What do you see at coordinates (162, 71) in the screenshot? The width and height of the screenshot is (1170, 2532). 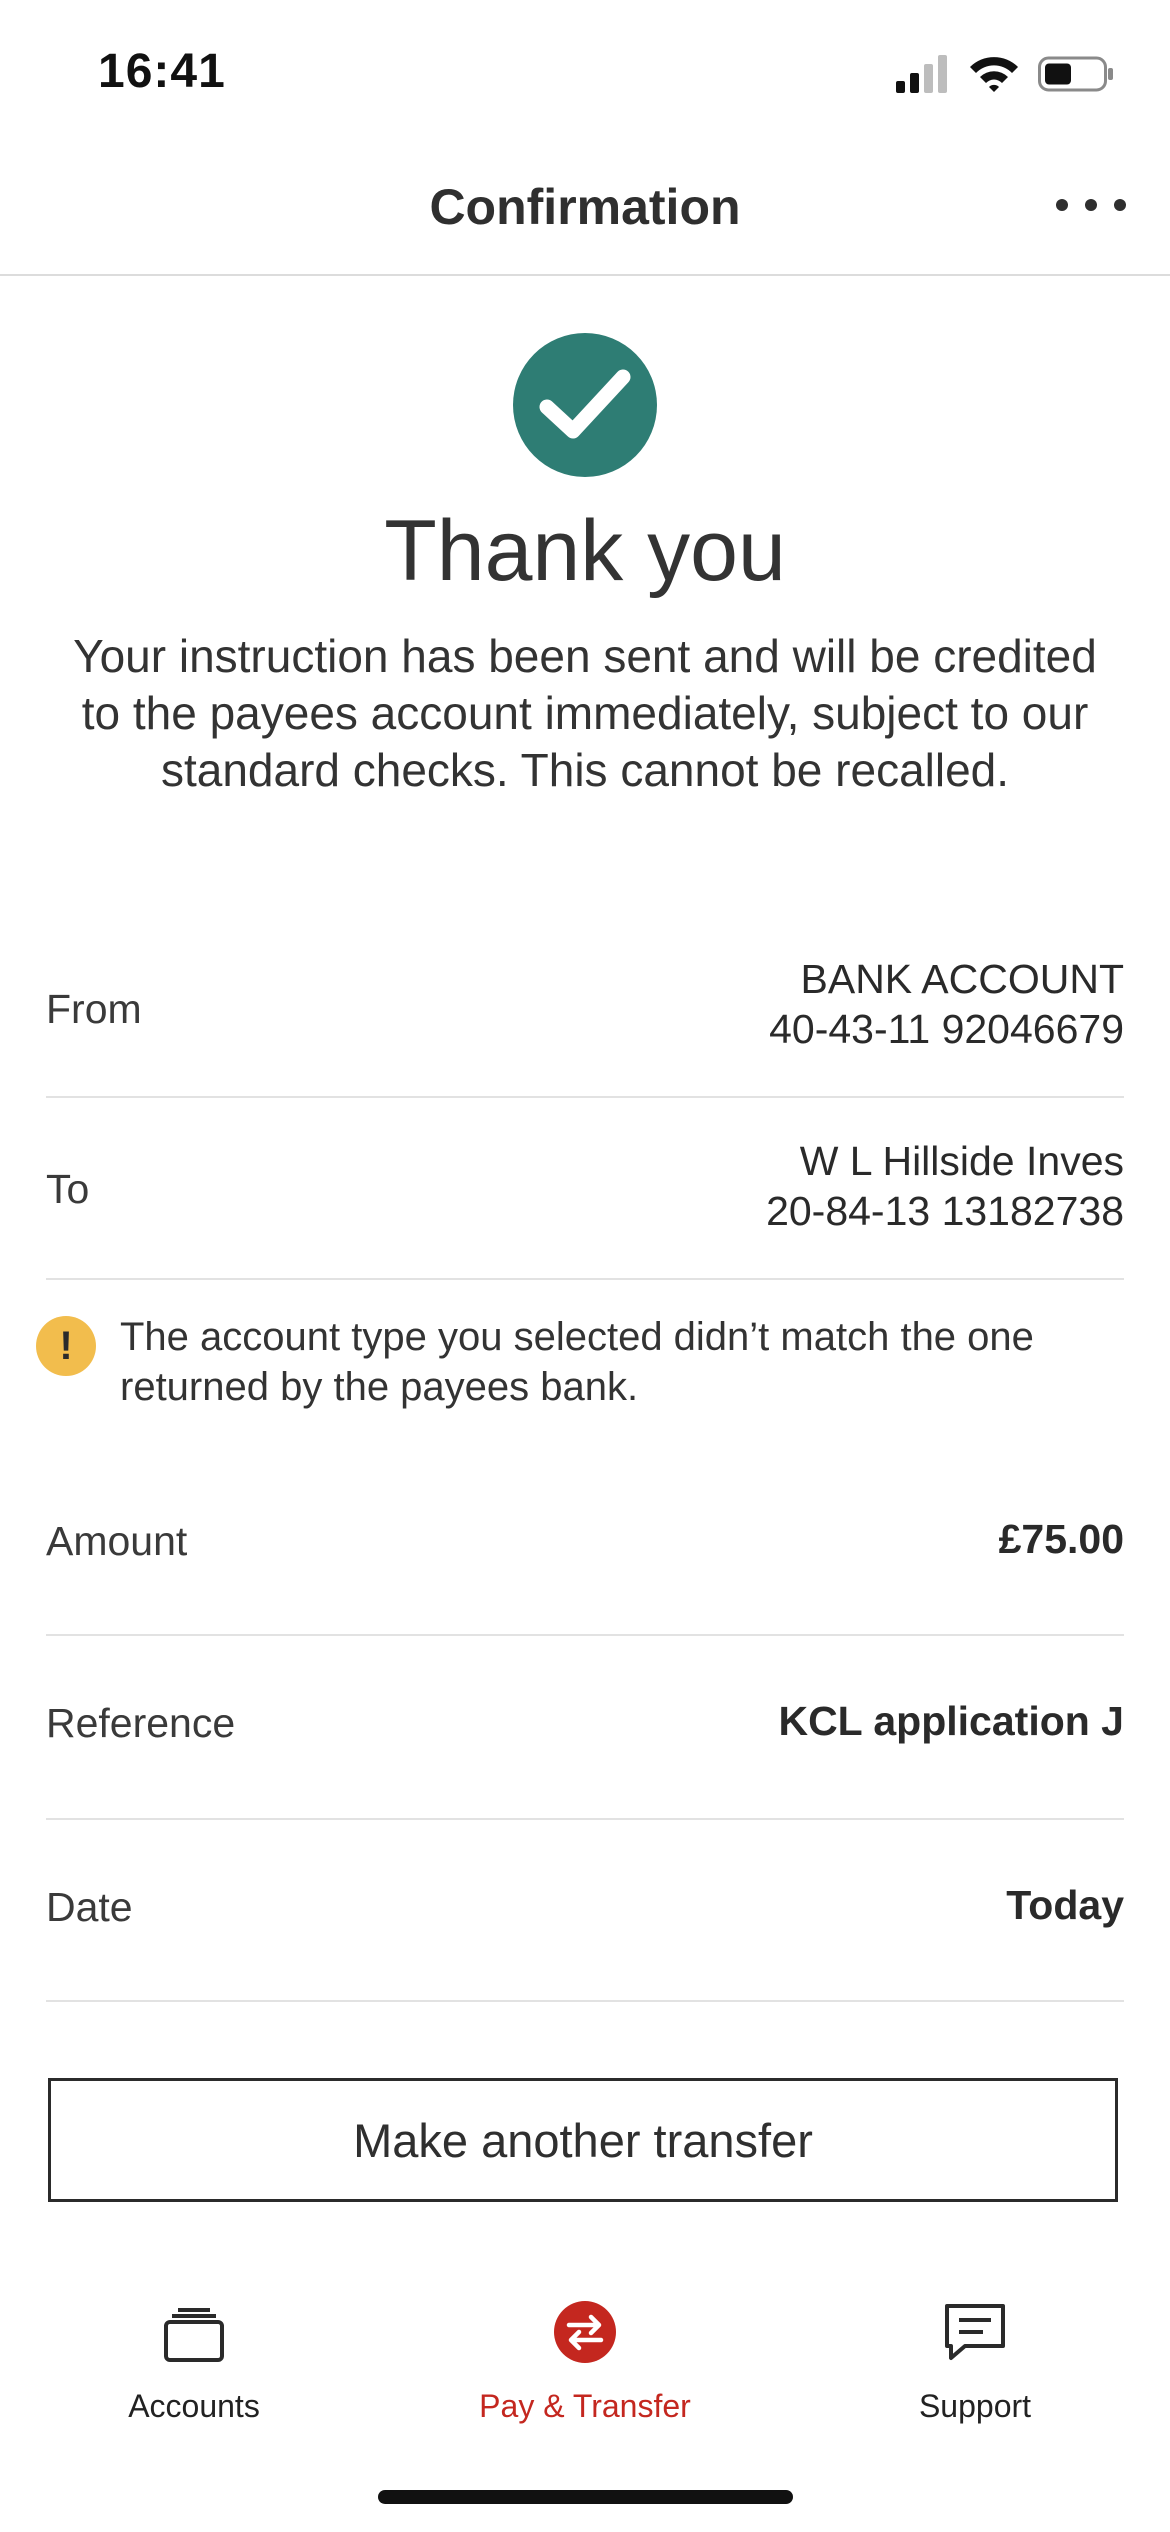 I see `status-time: 16:41` at bounding box center [162, 71].